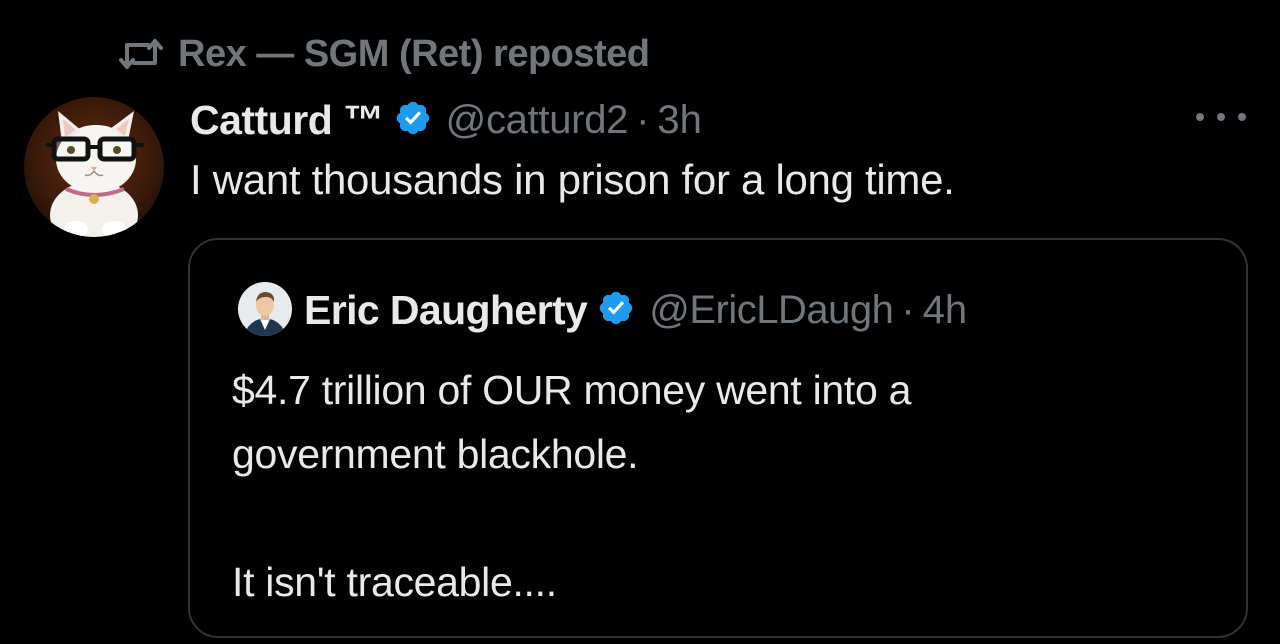  Describe the element at coordinates (287, 120) in the screenshot. I see `author-name: Catturd ™` at that location.